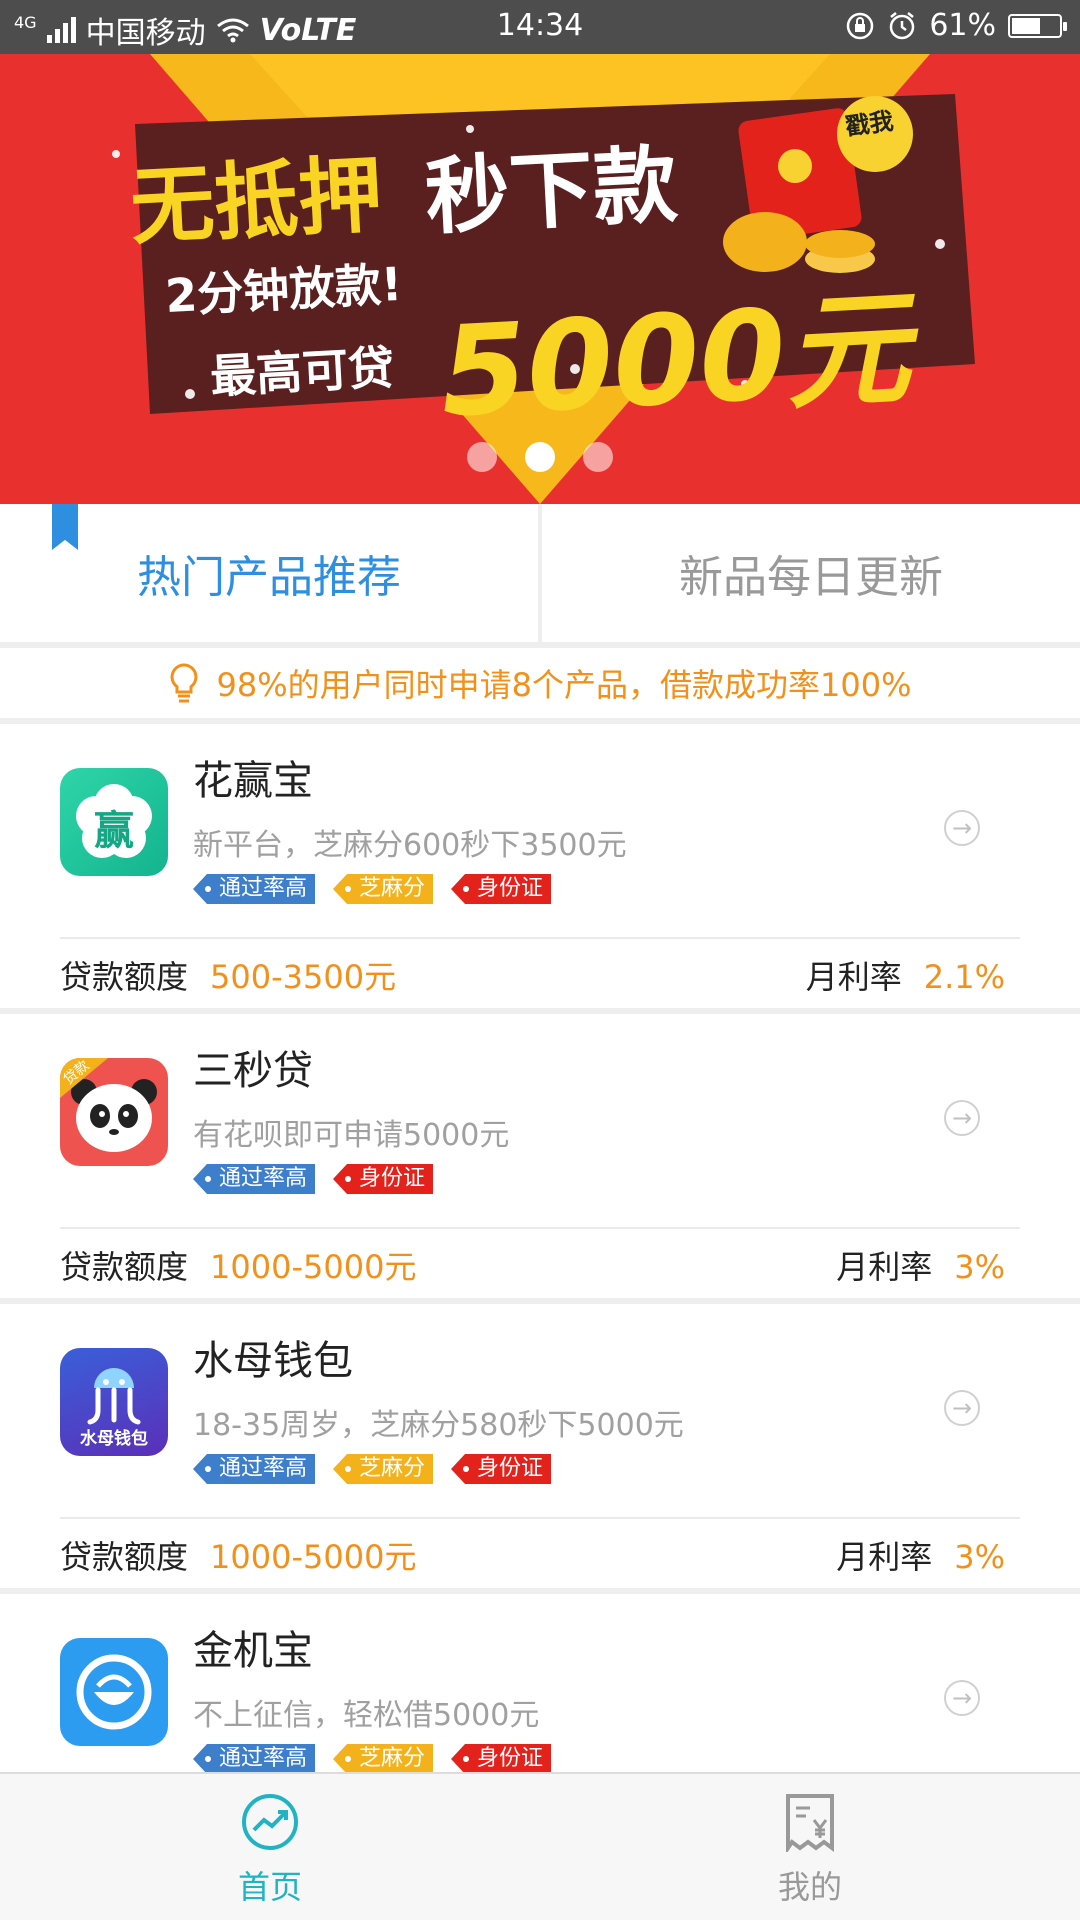 The width and height of the screenshot is (1080, 1920). I want to click on banner-pager, so click(540, 457).